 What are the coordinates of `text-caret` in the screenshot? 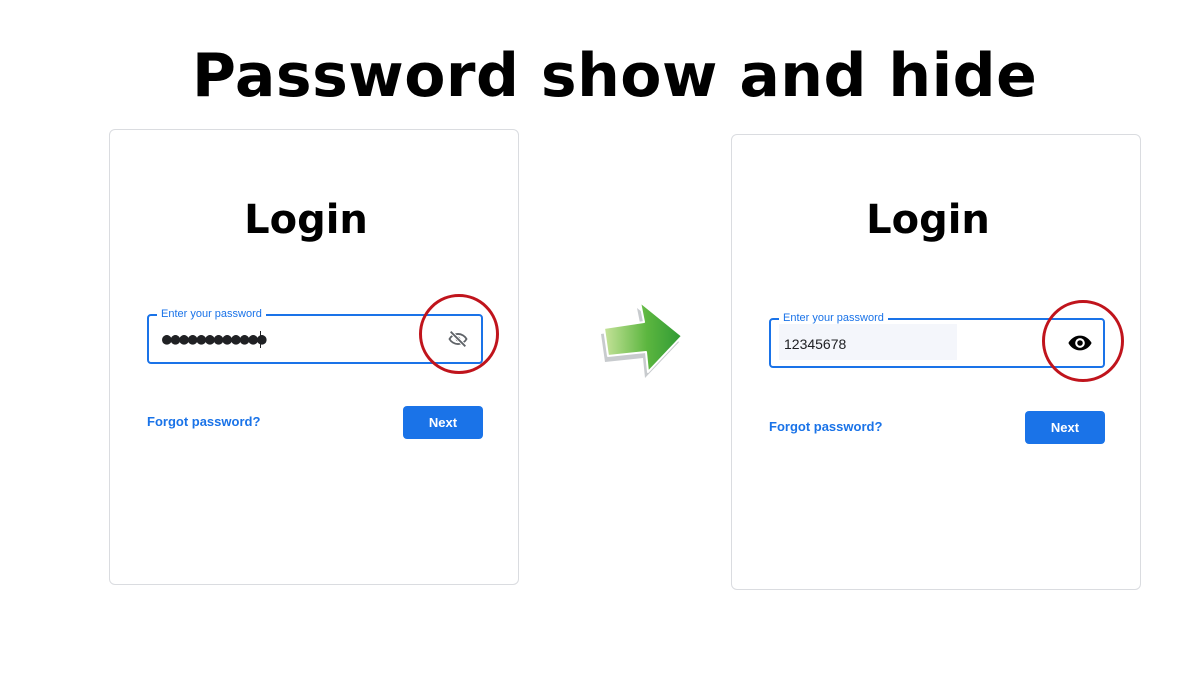 It's located at (260, 339).